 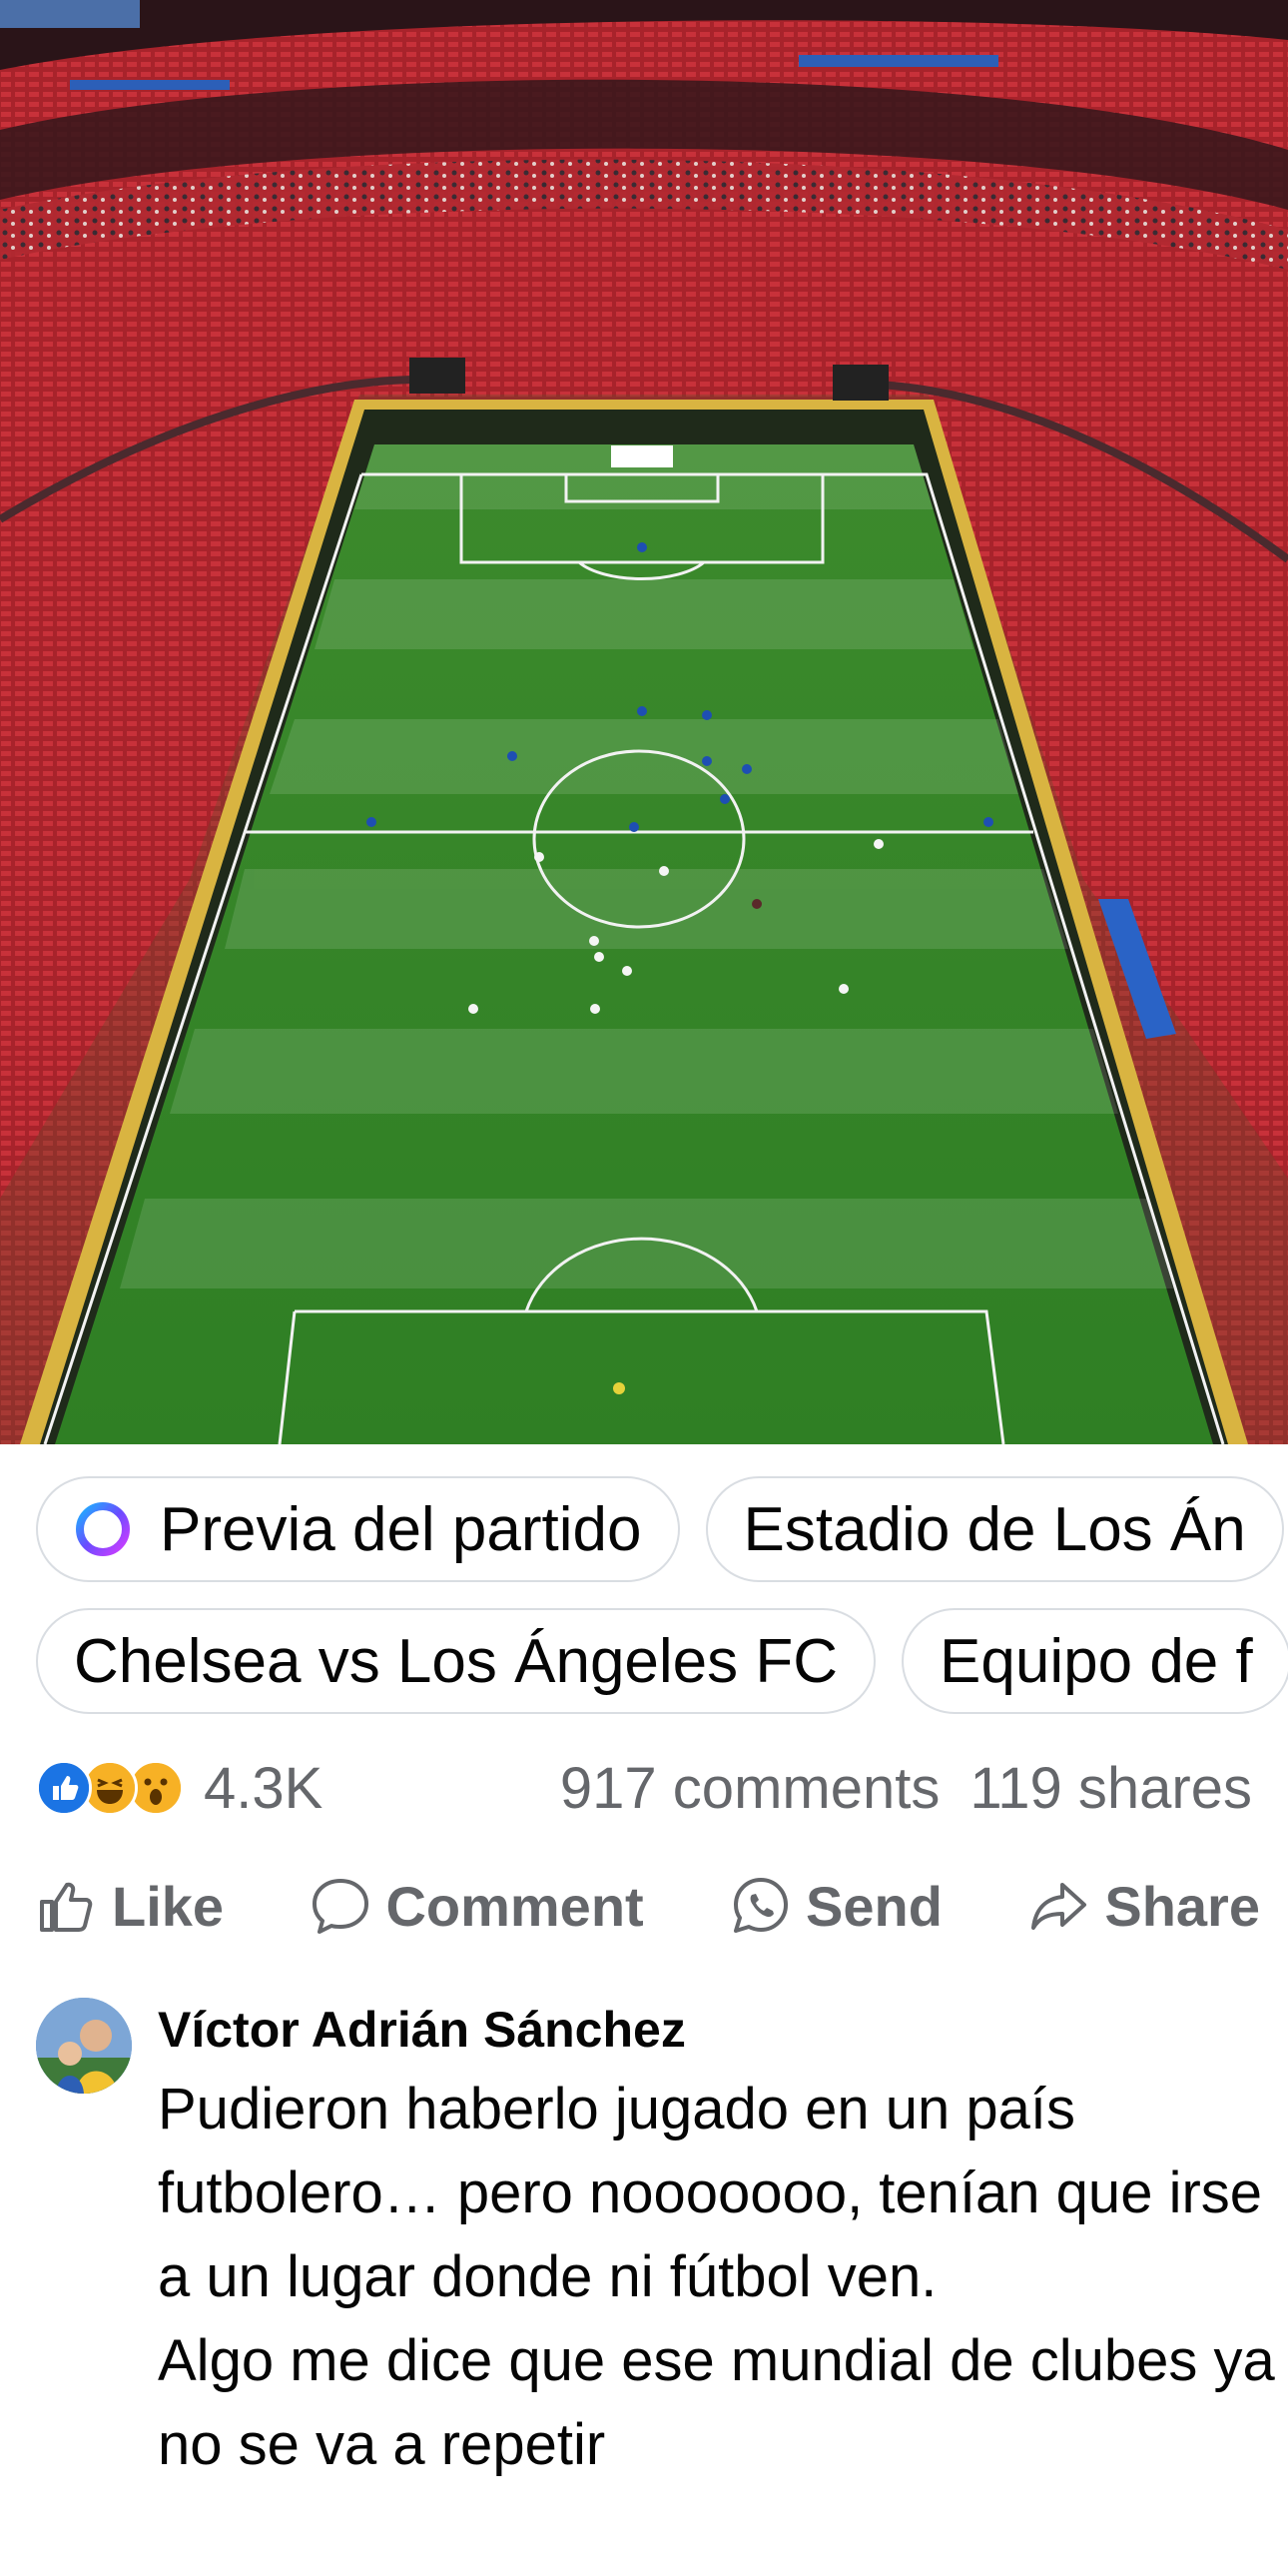 I want to click on comment-label: Comment, so click(x=514, y=1906).